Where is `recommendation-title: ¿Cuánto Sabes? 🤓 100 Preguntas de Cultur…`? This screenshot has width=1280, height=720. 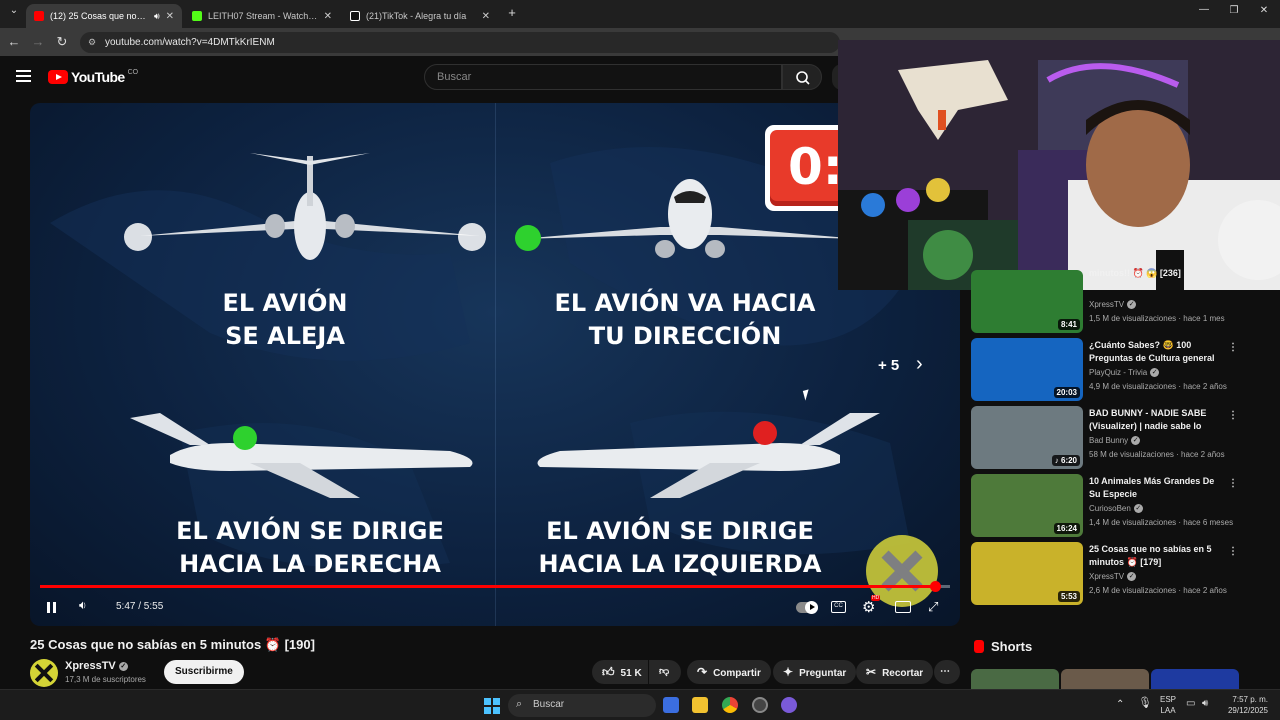
recommendation-title: ¿Cuánto Sabes? 🤓 100 Preguntas de Cultur… is located at coordinates (1155, 352).